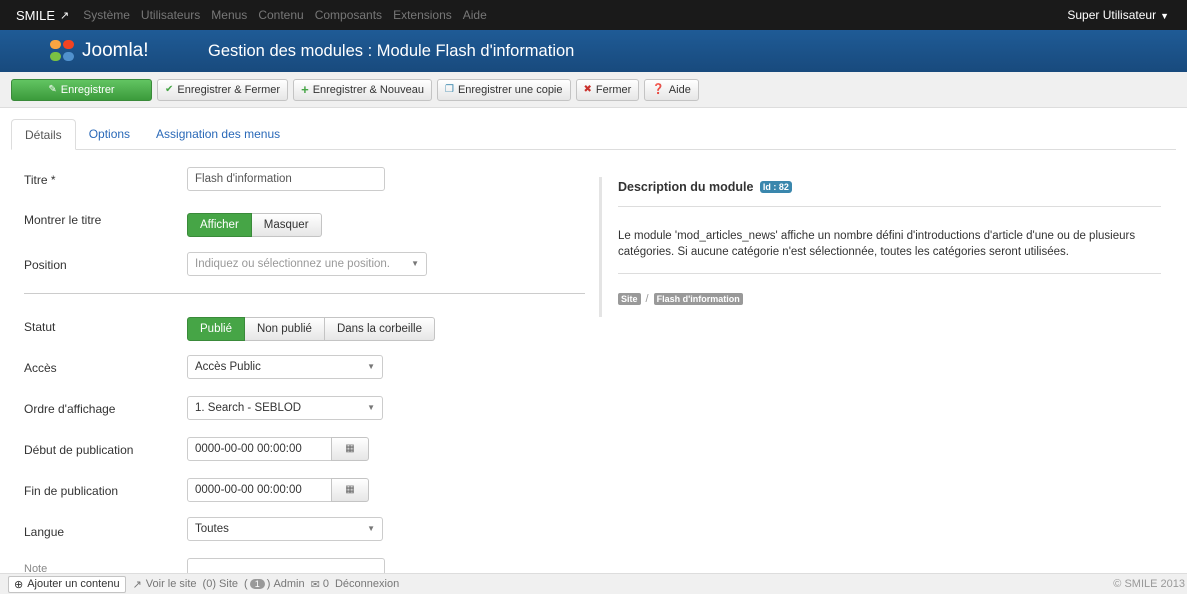  I want to click on close-button: ✖ Fermer, so click(607, 89).